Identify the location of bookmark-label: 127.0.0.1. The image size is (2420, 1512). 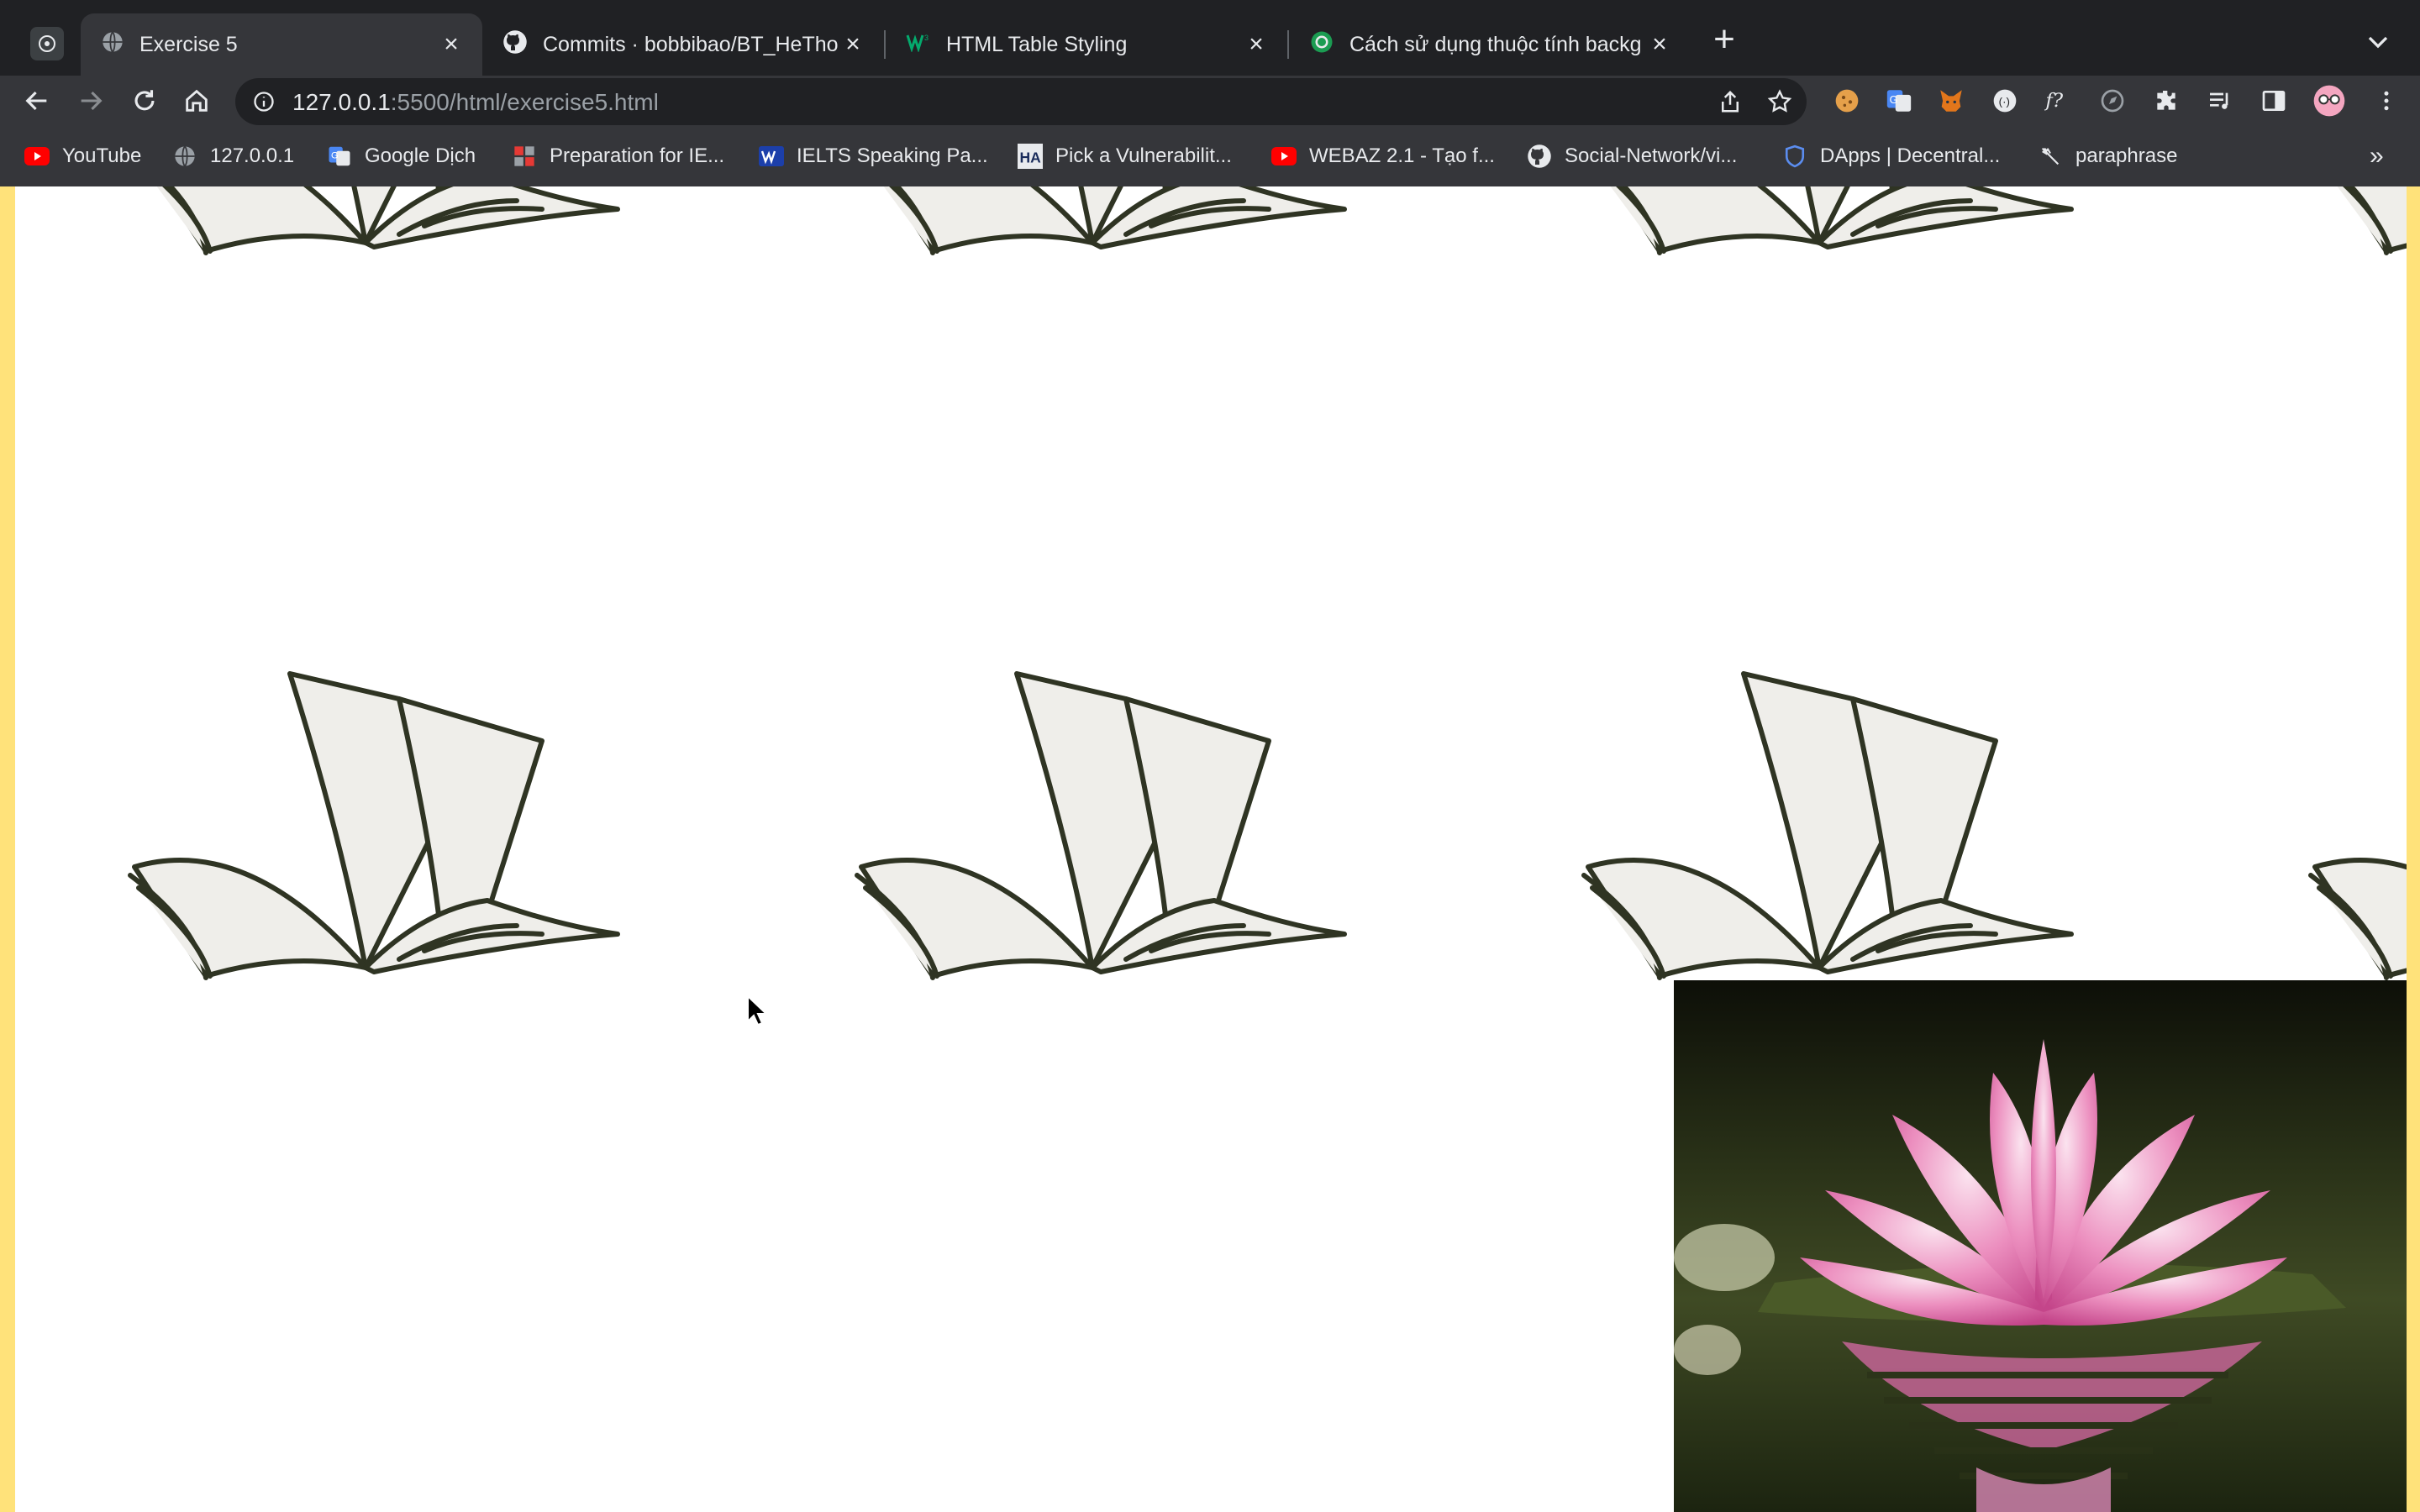
(253, 155).